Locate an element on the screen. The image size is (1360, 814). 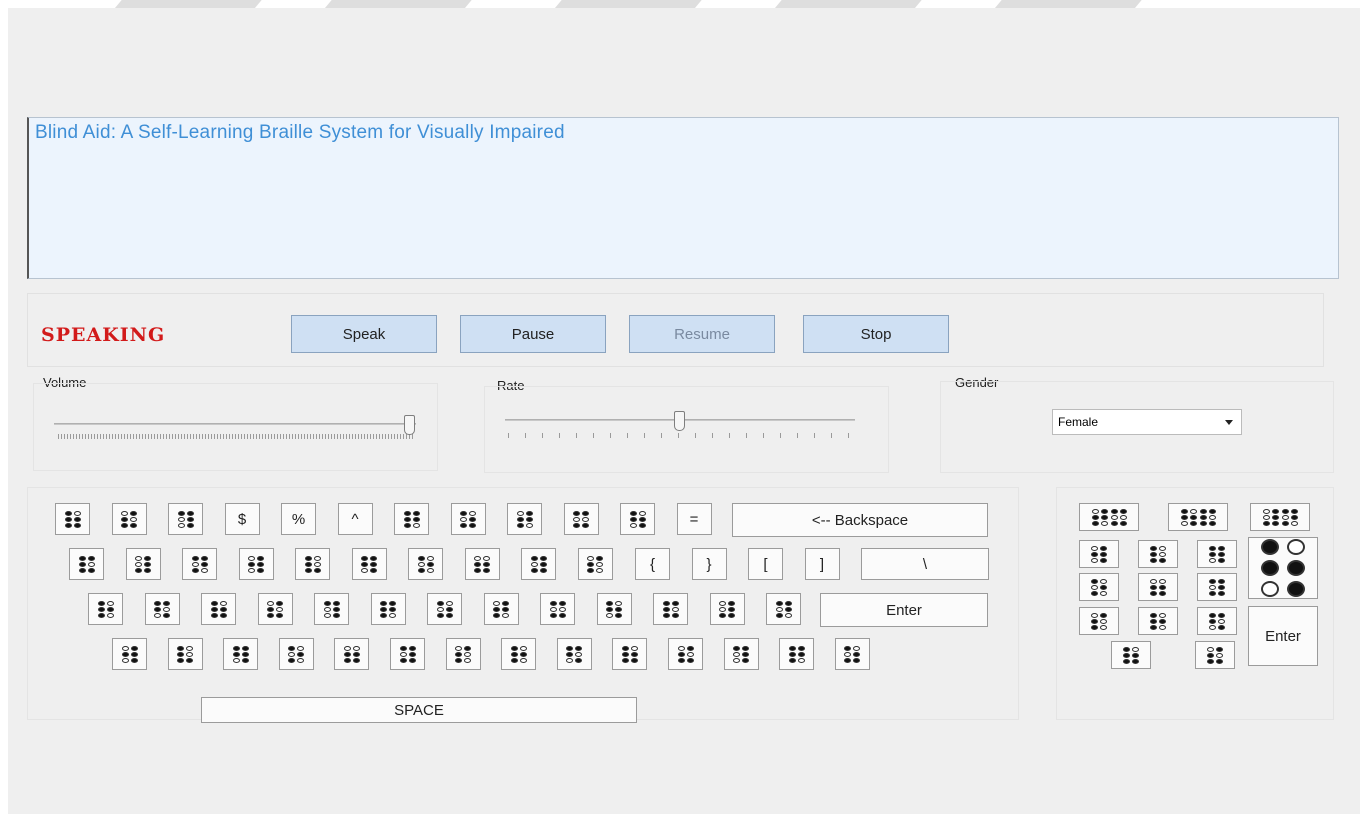
symbol-key: { is located at coordinates (652, 564).